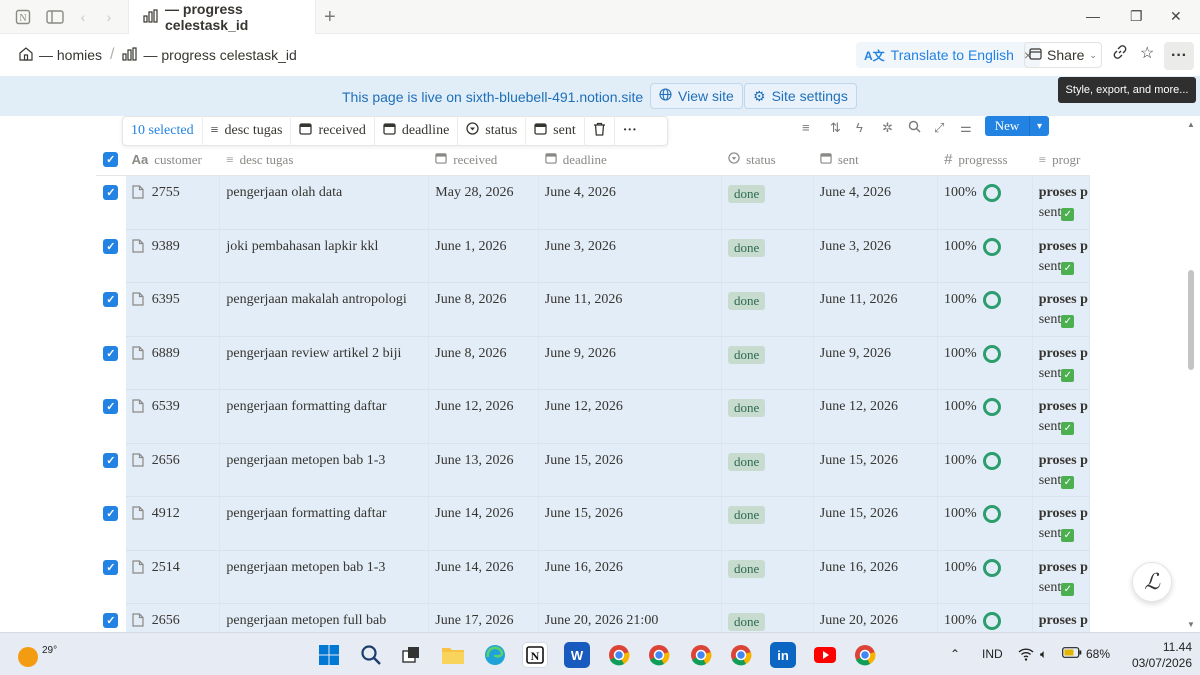 The height and width of the screenshot is (675, 1200). What do you see at coordinates (495, 655) in the screenshot?
I see `edge-browser-icon` at bounding box center [495, 655].